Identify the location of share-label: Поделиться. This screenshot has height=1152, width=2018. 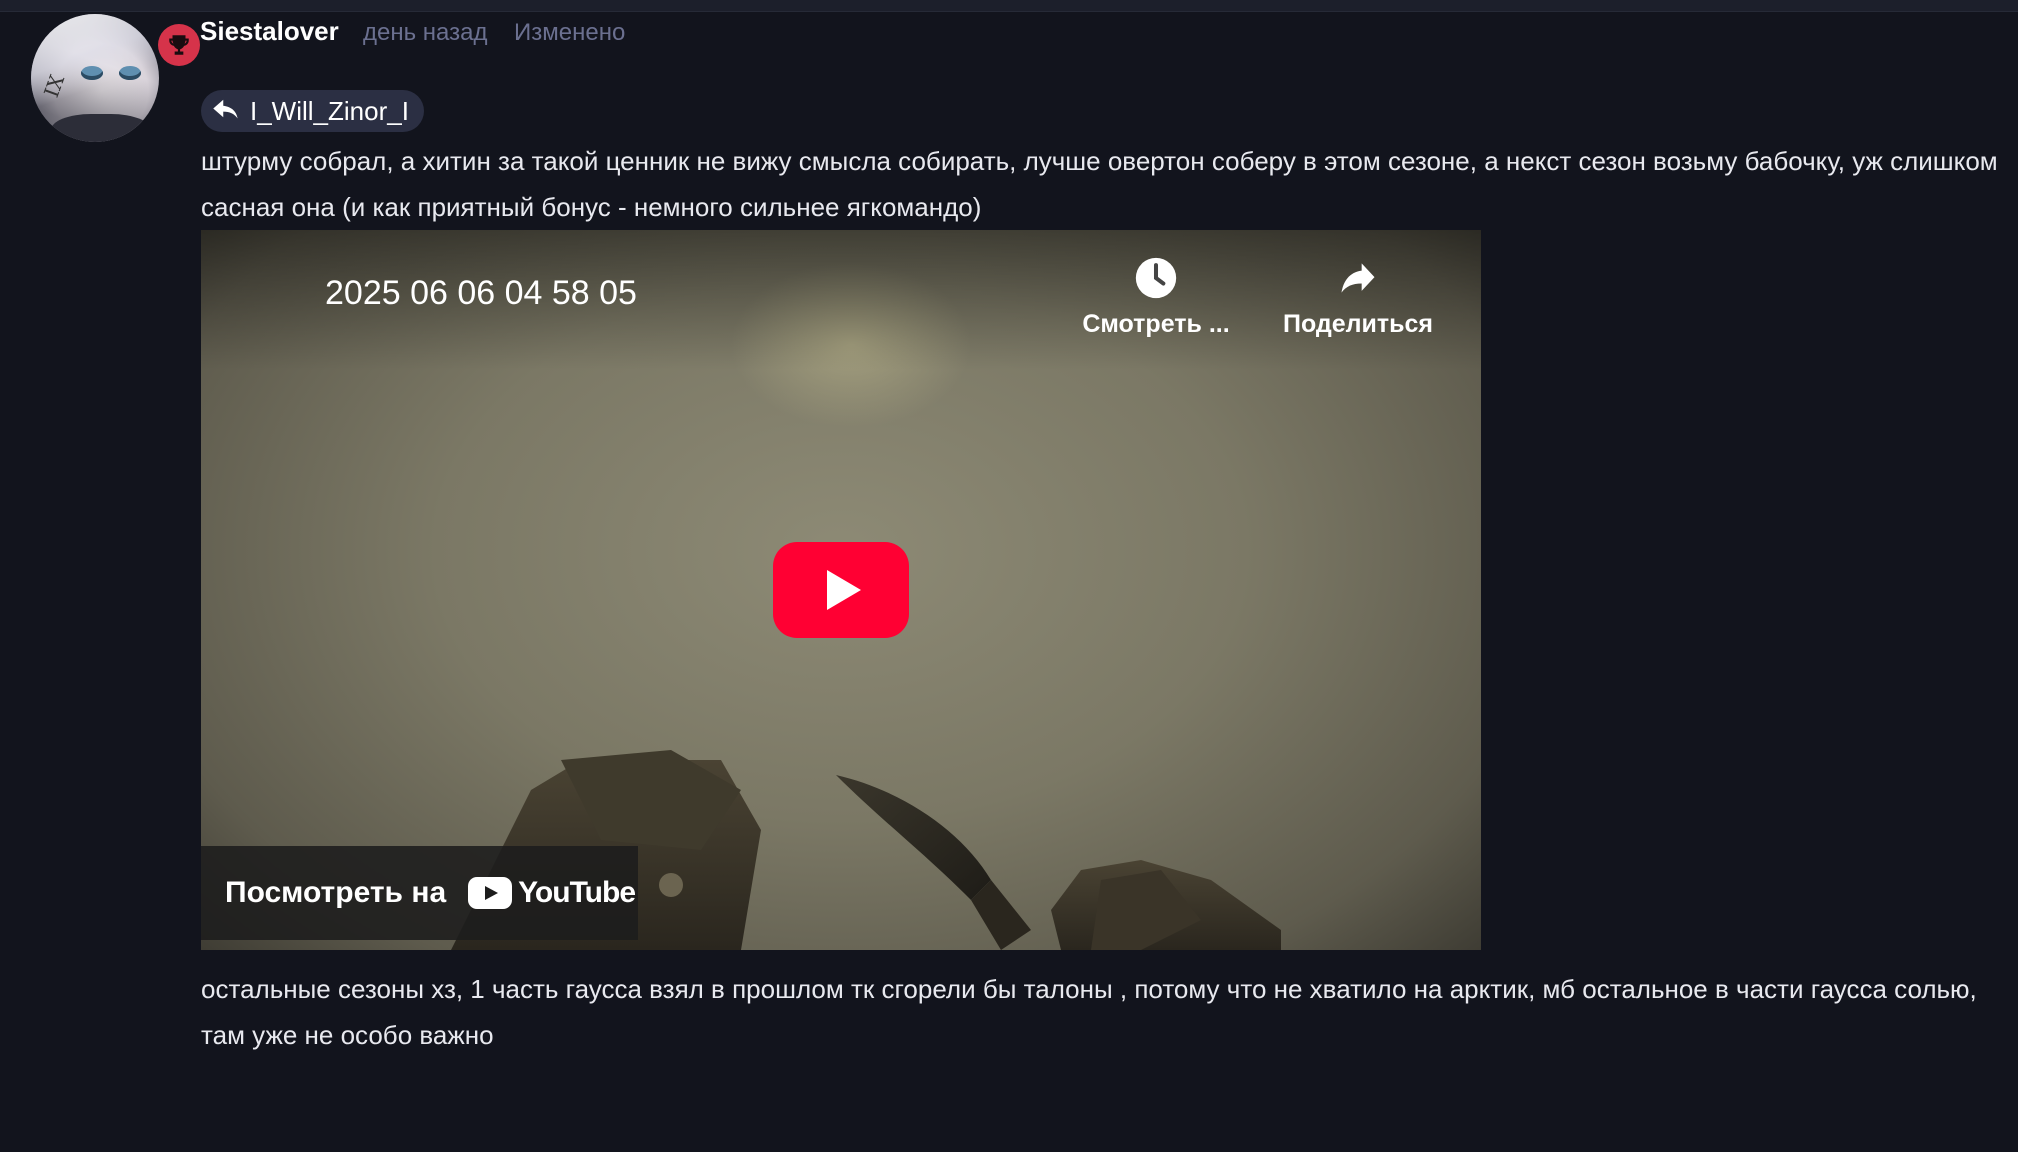
(1358, 324).